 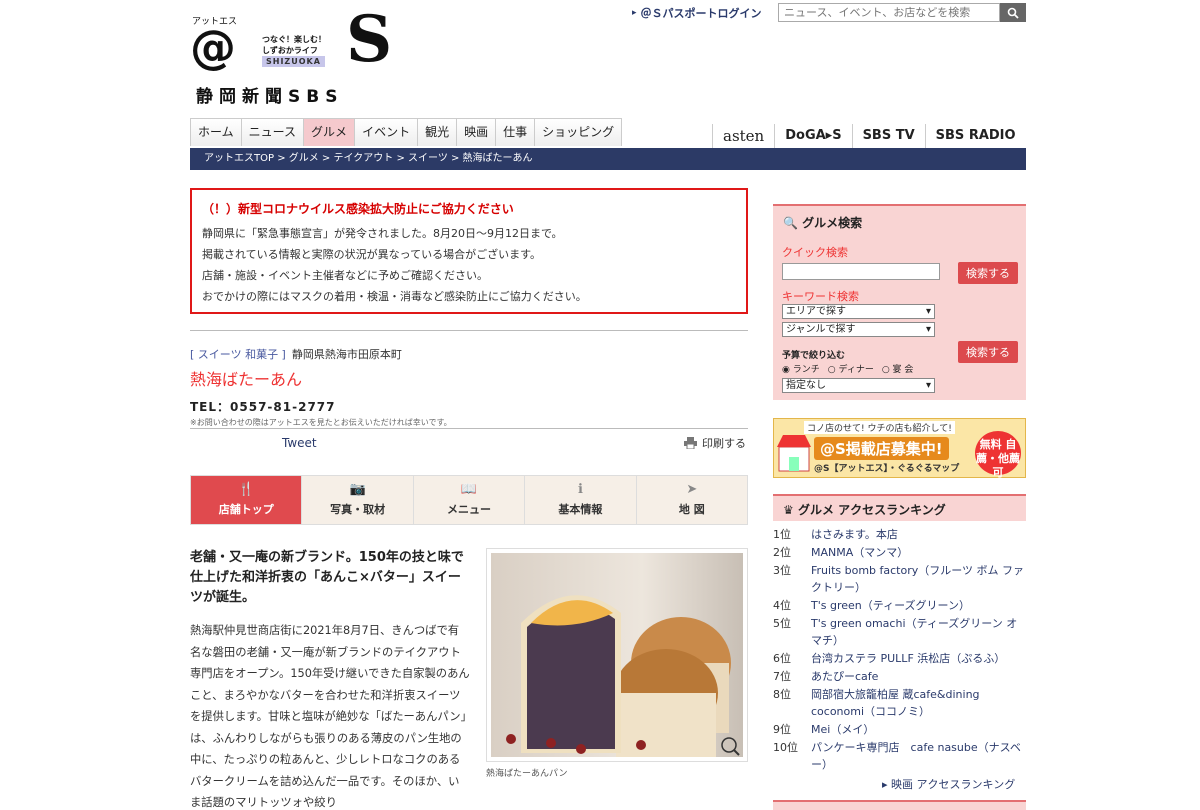 I want to click on ranking-item: 6位 台湾カステラ PULLF 浜松店（ぷるふ）, so click(x=899, y=658).